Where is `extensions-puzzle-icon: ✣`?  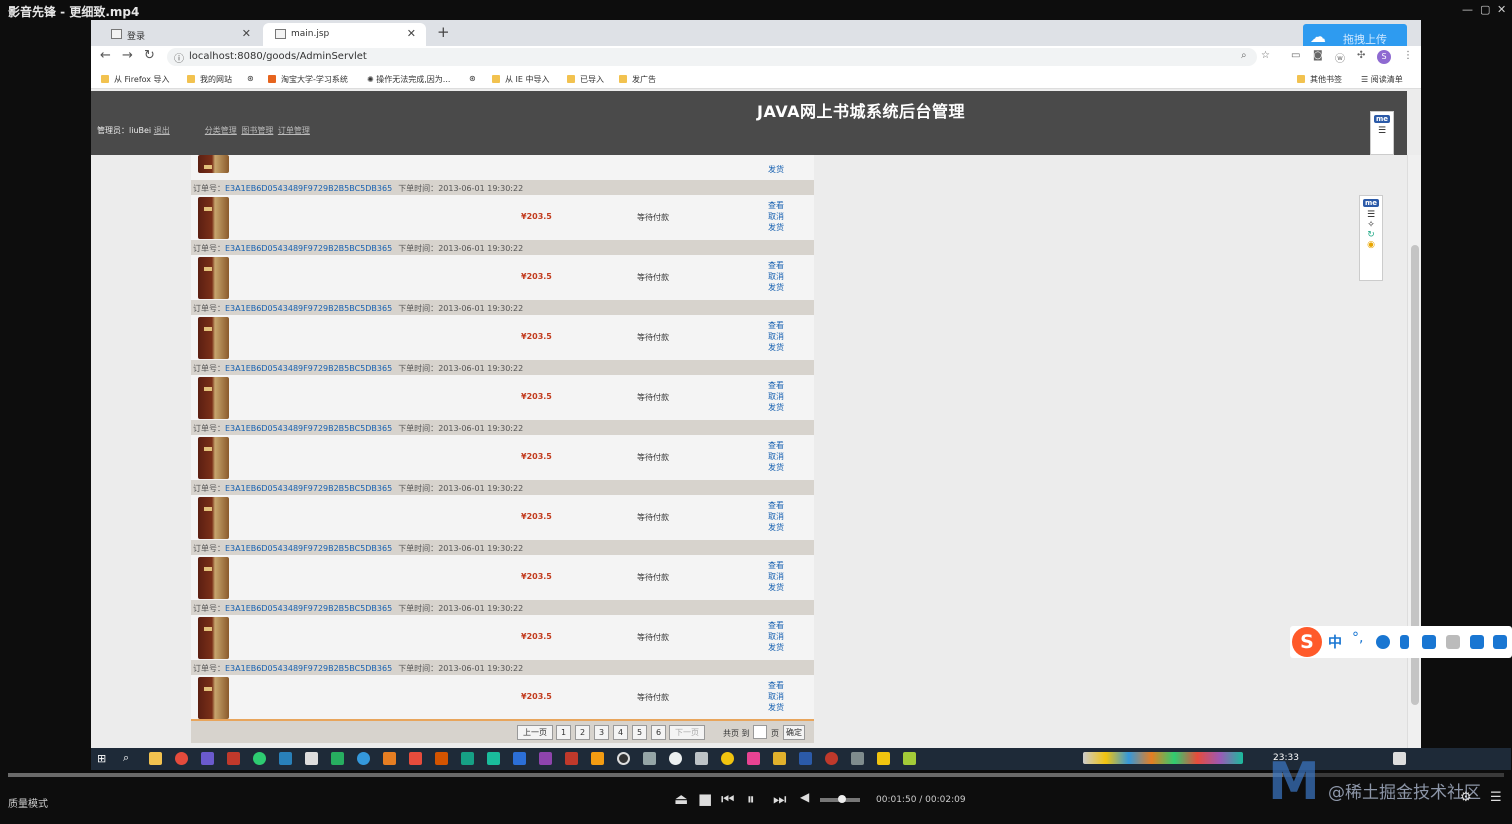 extensions-puzzle-icon: ✣ is located at coordinates (1361, 55).